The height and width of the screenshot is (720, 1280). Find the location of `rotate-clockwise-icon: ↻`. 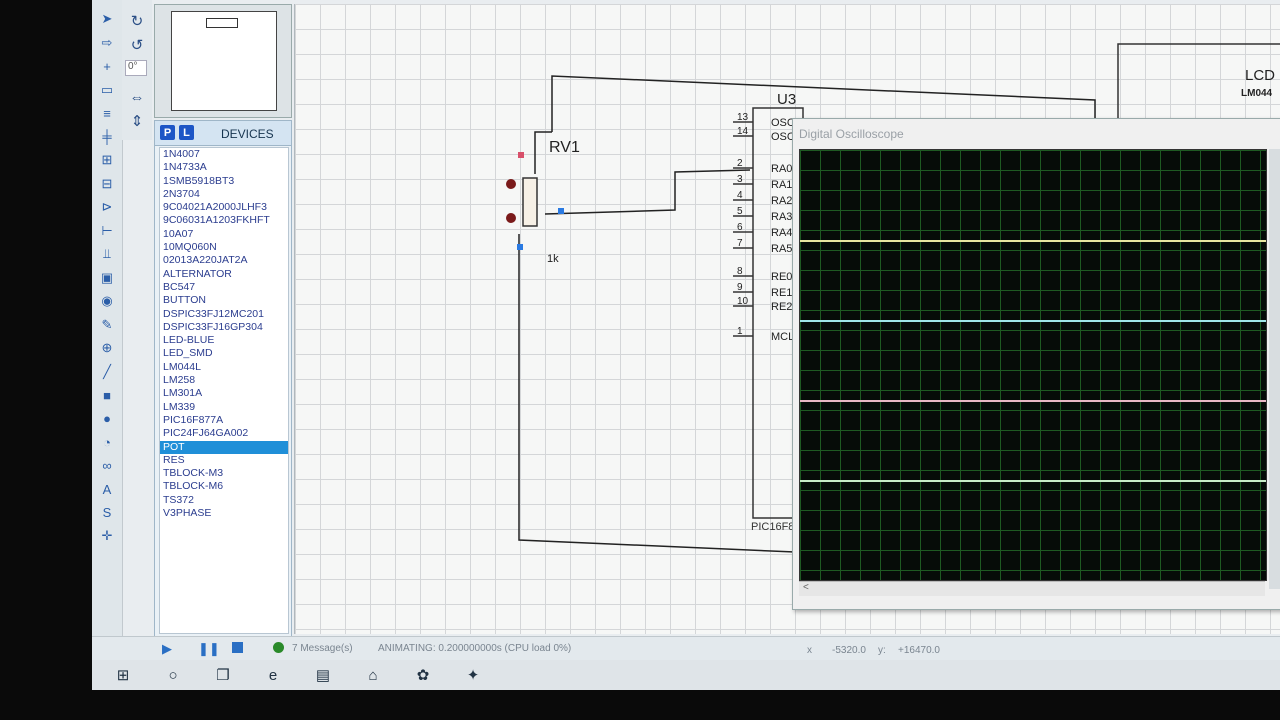

rotate-clockwise-icon: ↻ is located at coordinates (137, 21).